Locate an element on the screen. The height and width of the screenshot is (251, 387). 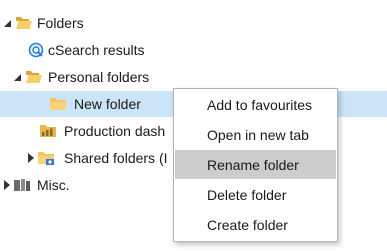
tree-item-label: cSearch results is located at coordinates (96, 50).